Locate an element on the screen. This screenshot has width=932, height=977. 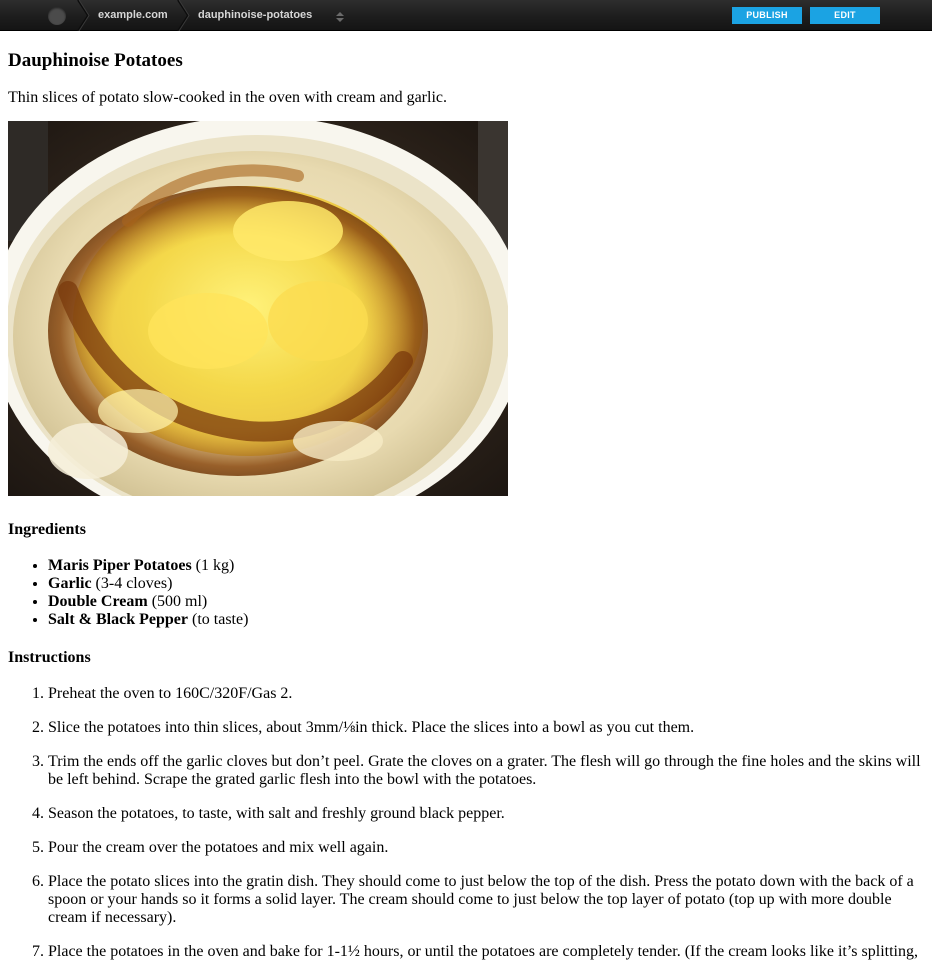
ingredient-item: Maris Piper Potatoes (1 kg) is located at coordinates (487, 566).